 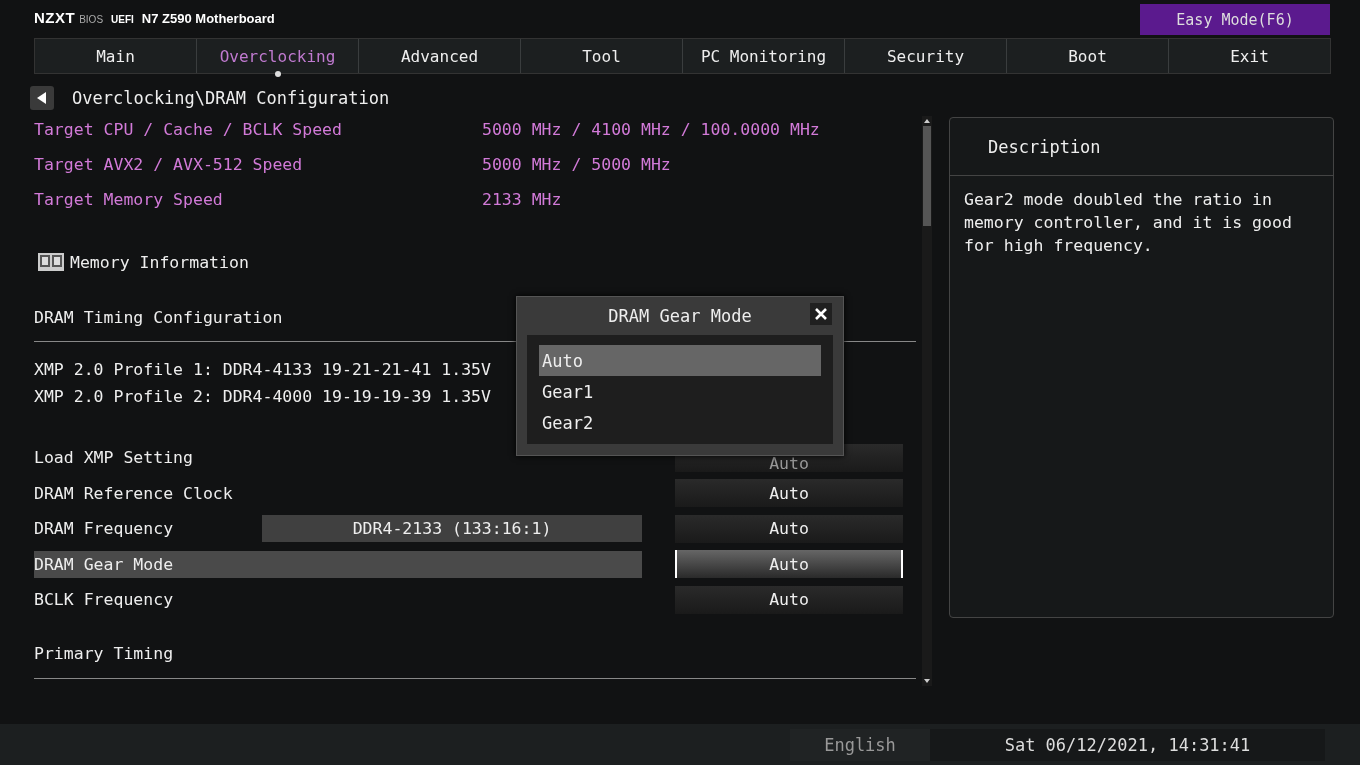 What do you see at coordinates (188, 129) in the screenshot?
I see `info-label: Target CPU / Cache / BCLK Speed` at bounding box center [188, 129].